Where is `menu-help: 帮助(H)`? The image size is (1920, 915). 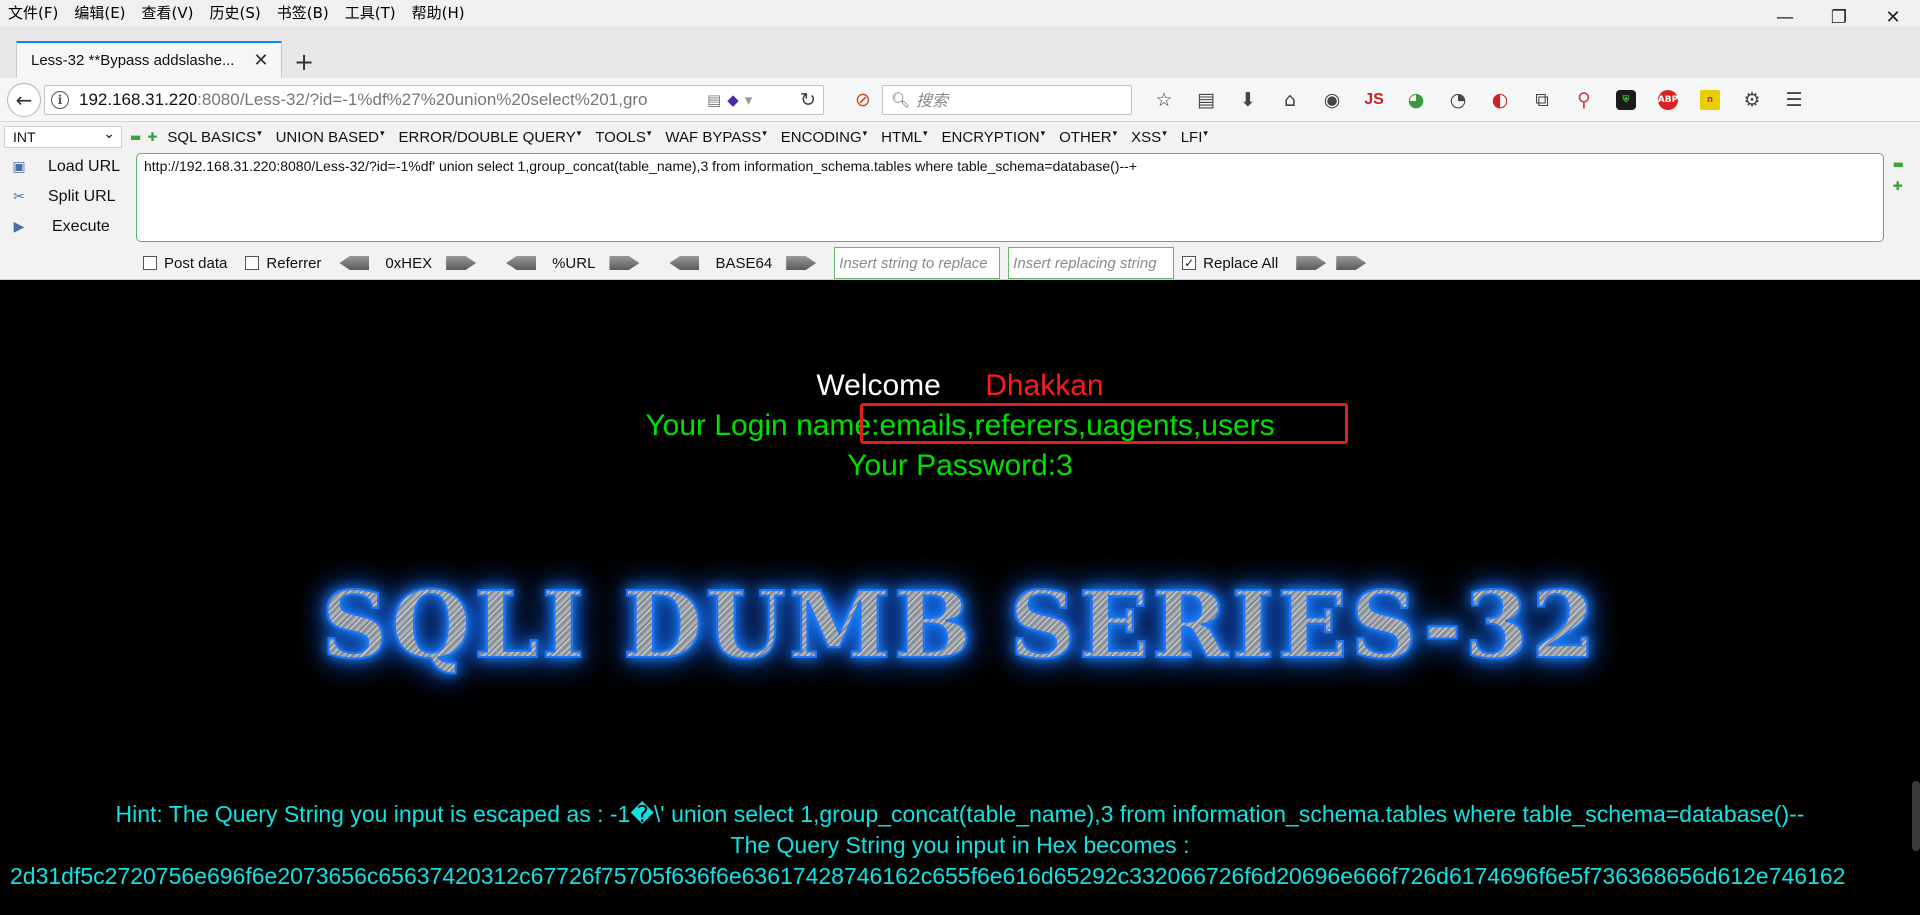
menu-help: 帮助(H) is located at coordinates (438, 13).